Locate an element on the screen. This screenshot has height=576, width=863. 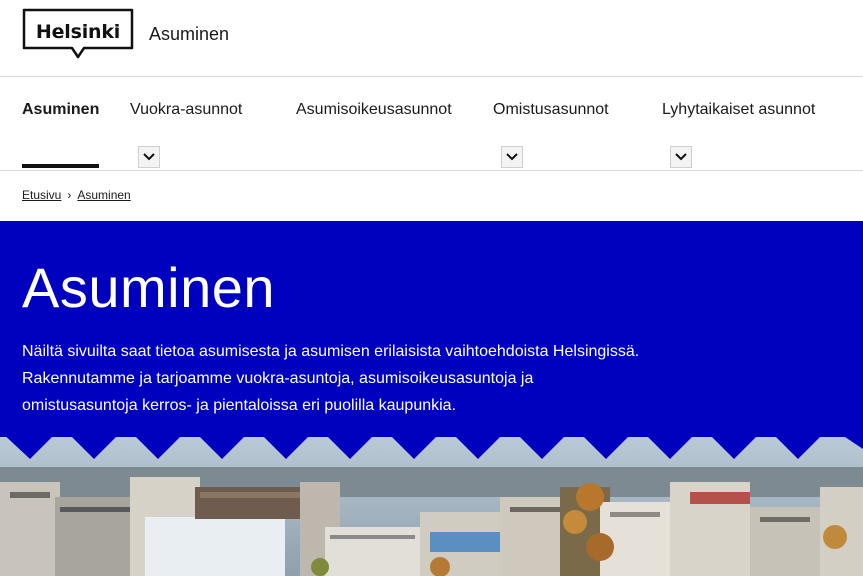
nav-dropdown-asumisoikeusasunnot is located at coordinates (512, 157).